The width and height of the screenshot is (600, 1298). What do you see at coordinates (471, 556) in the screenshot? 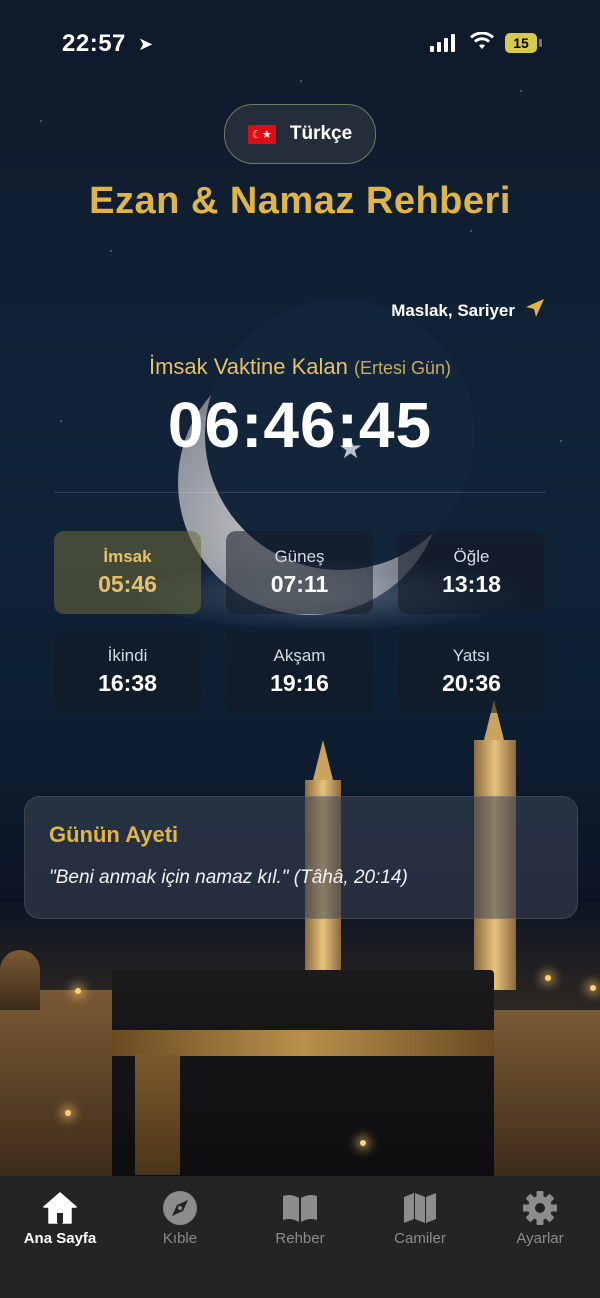
I see `prayer-name: Öğle` at bounding box center [471, 556].